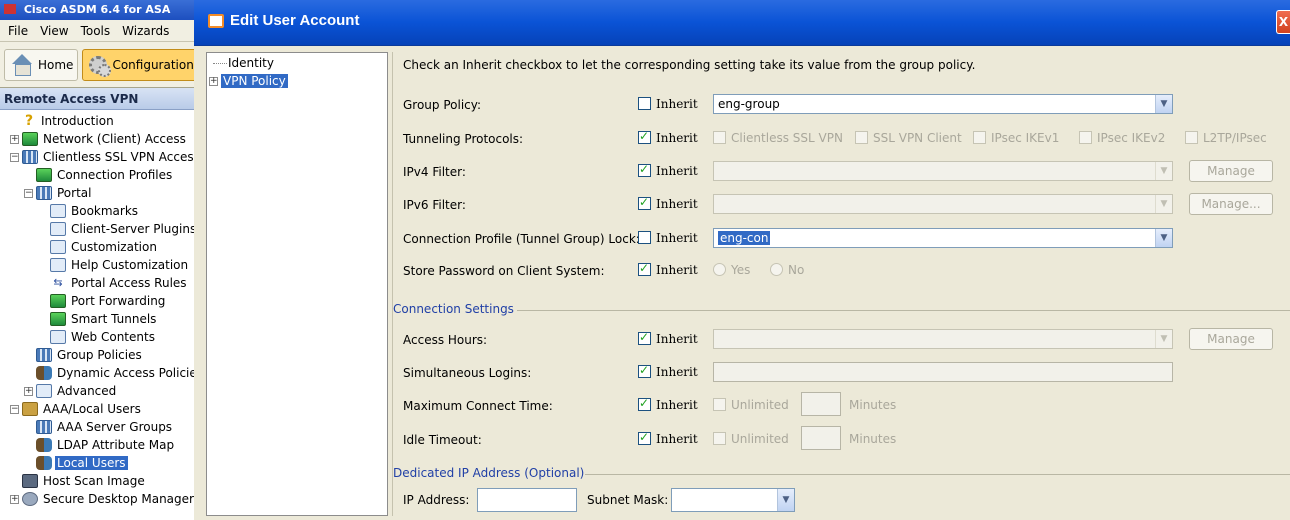 The image size is (1290, 520). I want to click on menu-file: File, so click(18, 31).